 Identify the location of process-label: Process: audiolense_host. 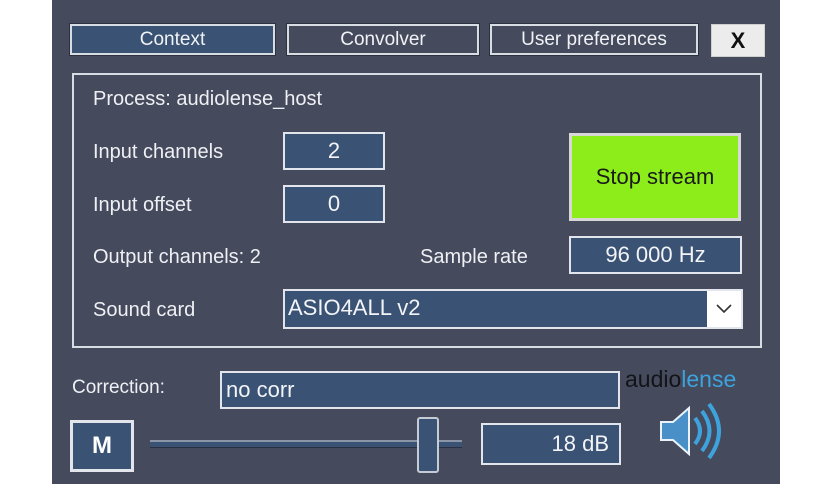
(208, 99).